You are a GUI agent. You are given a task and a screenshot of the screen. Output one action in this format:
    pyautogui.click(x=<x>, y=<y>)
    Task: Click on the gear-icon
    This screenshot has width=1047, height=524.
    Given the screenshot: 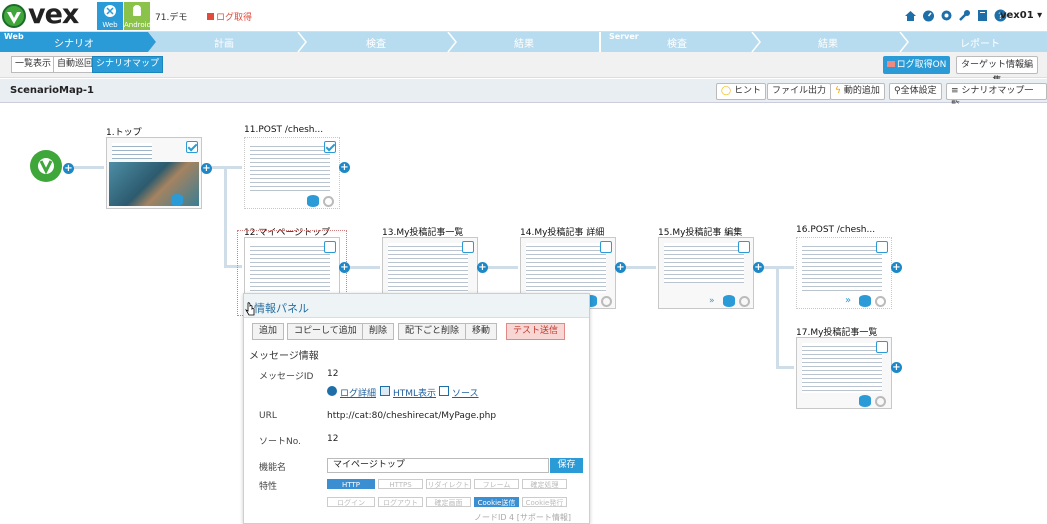 What is the action you would take?
    pyautogui.click(x=946, y=15)
    